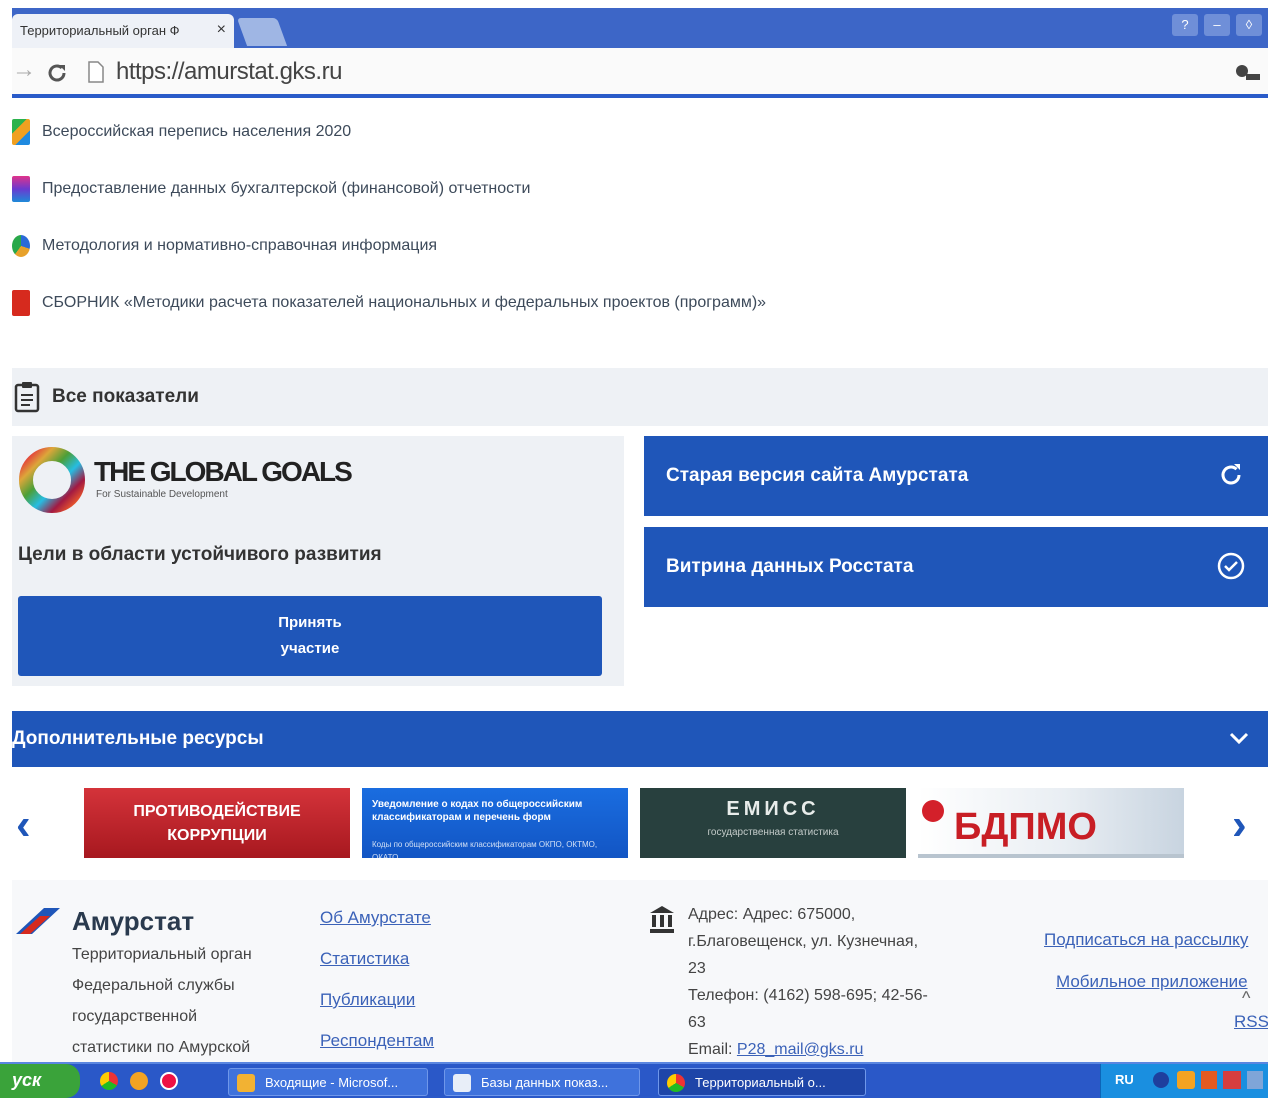 The height and width of the screenshot is (1098, 1268). What do you see at coordinates (1255, 1080) in the screenshot?
I see `volume-icon` at bounding box center [1255, 1080].